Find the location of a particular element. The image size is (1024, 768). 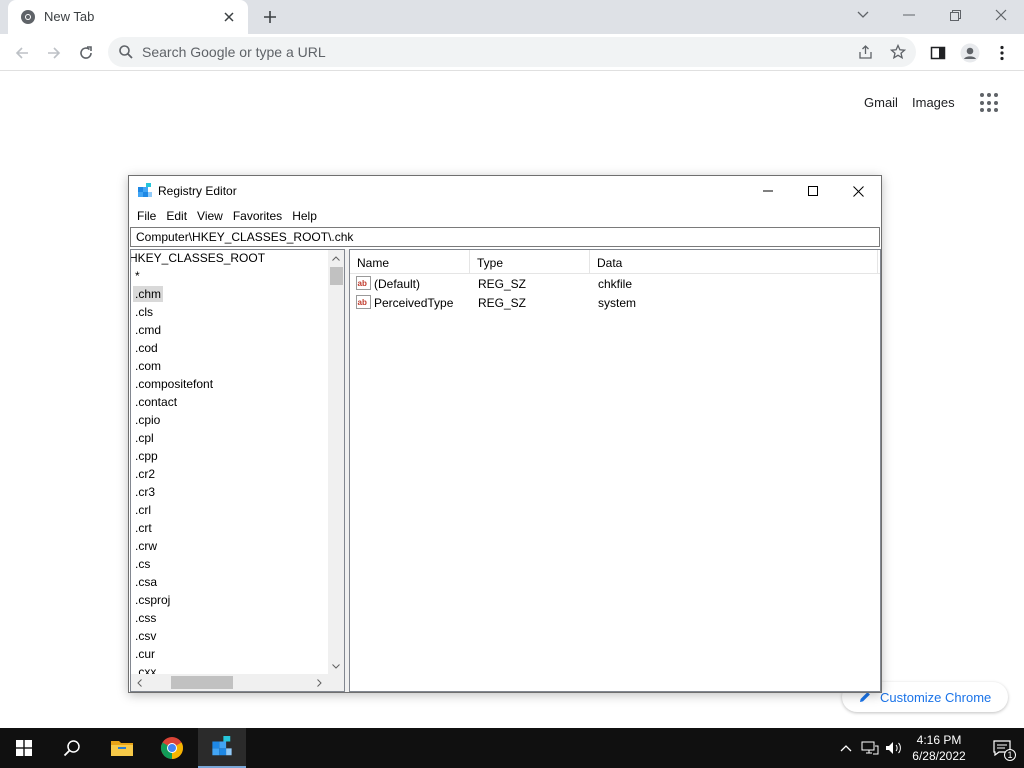

taskbar-registry-editor is located at coordinates (222, 748).